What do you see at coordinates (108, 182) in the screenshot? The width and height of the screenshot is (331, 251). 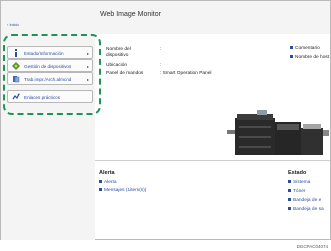 I see `alert-link: Alerta` at bounding box center [108, 182].